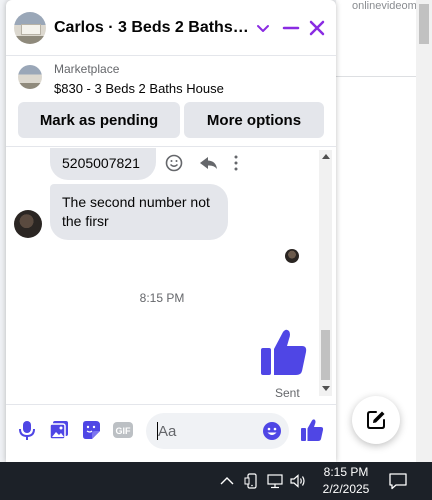 The height and width of the screenshot is (500, 432). Describe the element at coordinates (30, 28) in the screenshot. I see `contact-avatar` at that location.